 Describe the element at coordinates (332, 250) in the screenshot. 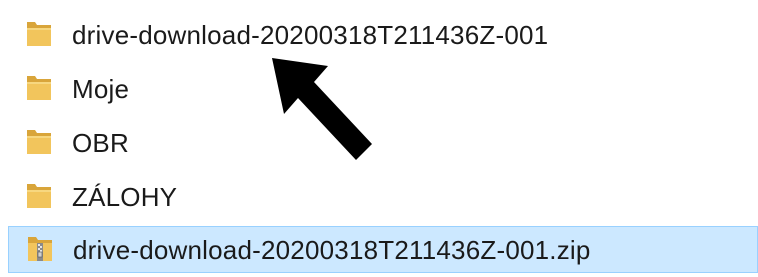

I see `file-name: drive-download-20200318T211436Z-001.zip` at that location.